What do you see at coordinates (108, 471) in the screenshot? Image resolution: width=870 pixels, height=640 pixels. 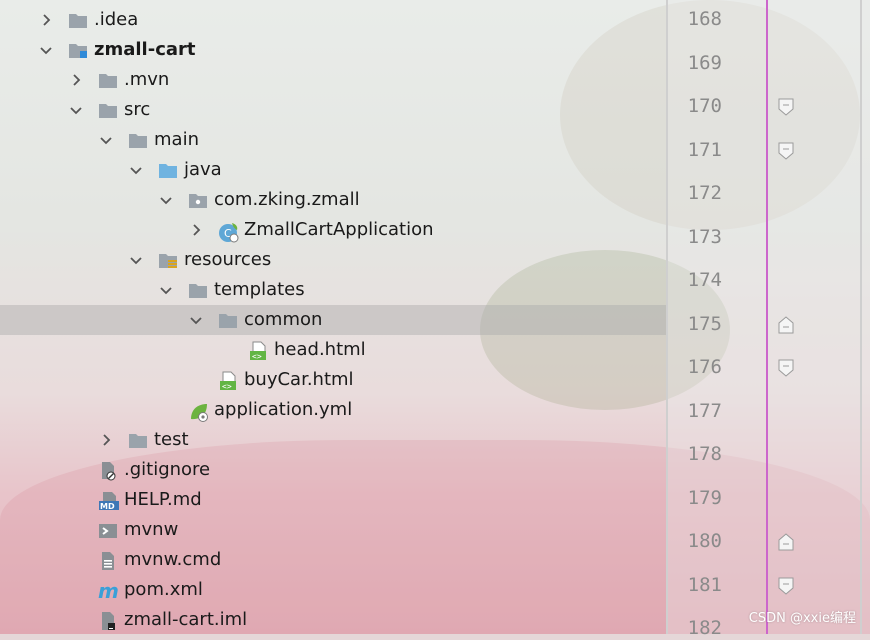 I see `gitignore-file-icon` at bounding box center [108, 471].